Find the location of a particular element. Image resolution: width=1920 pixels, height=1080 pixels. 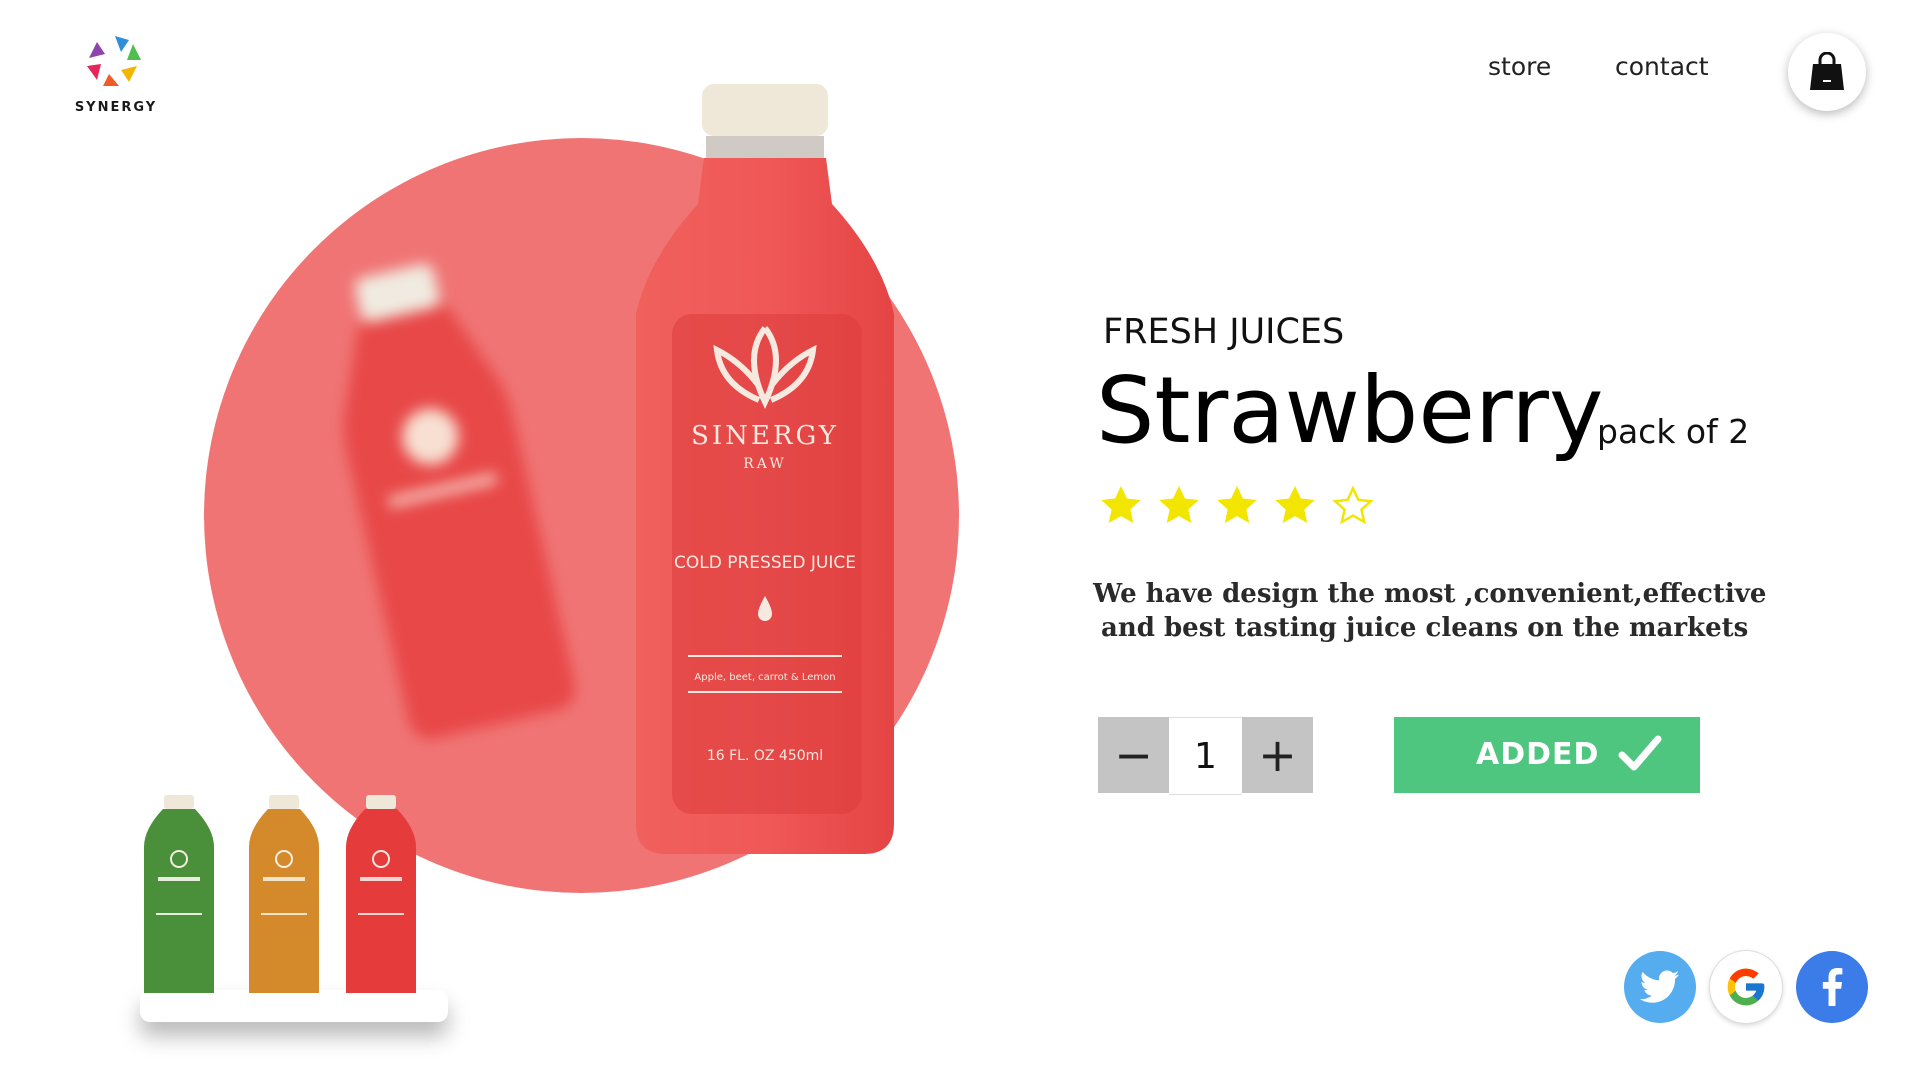

brand-logo: SYNERGY is located at coordinates (115, 77).